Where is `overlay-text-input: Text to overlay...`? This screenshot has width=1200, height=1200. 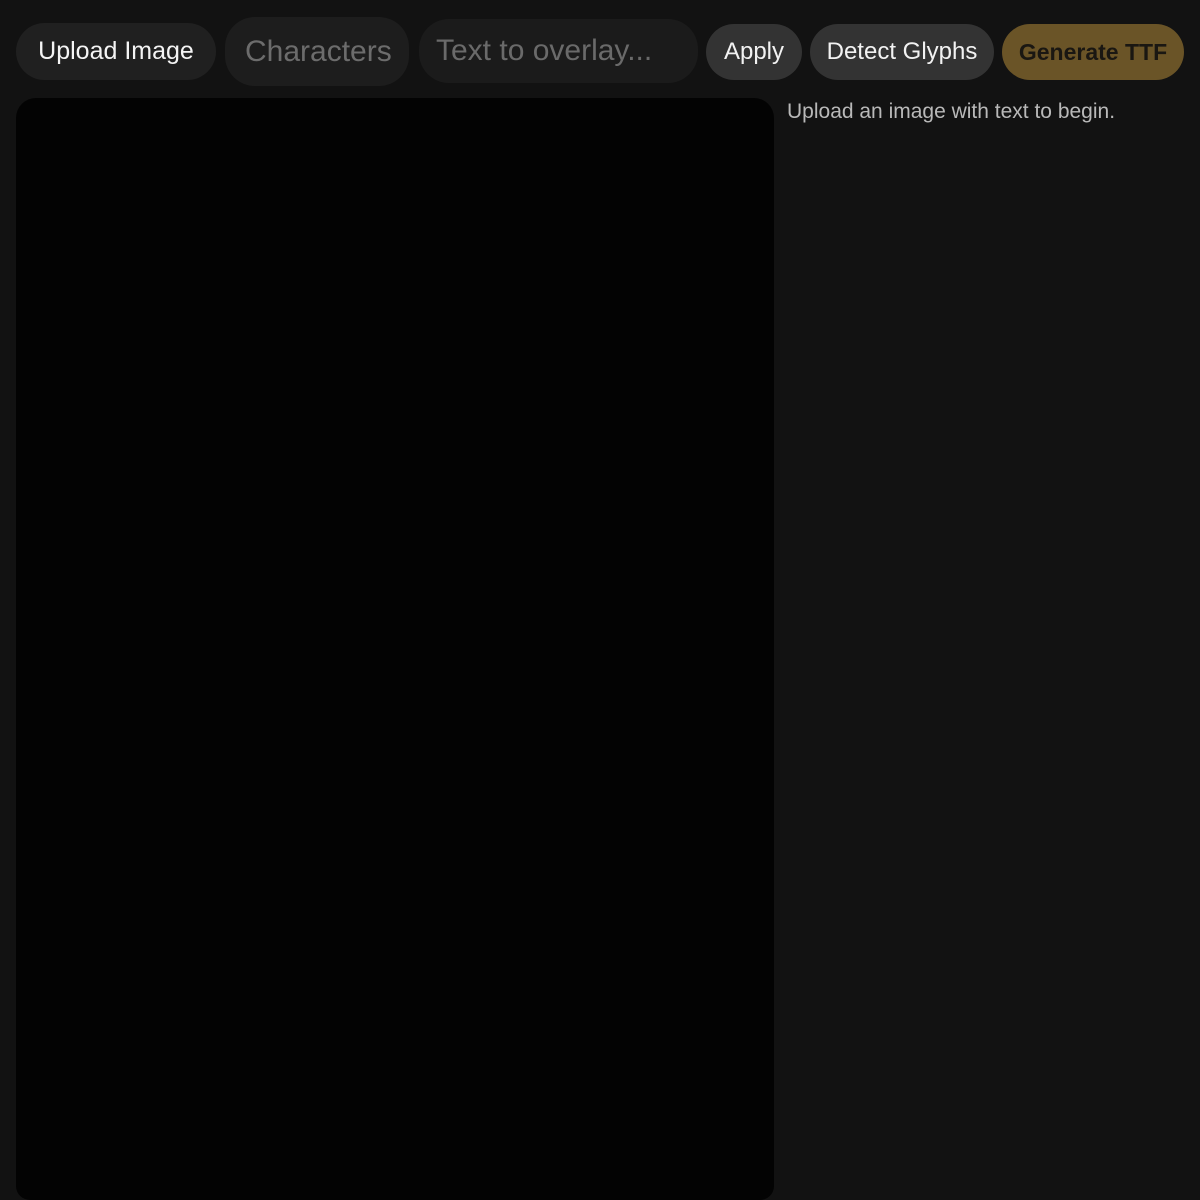 overlay-text-input: Text to overlay... is located at coordinates (558, 51).